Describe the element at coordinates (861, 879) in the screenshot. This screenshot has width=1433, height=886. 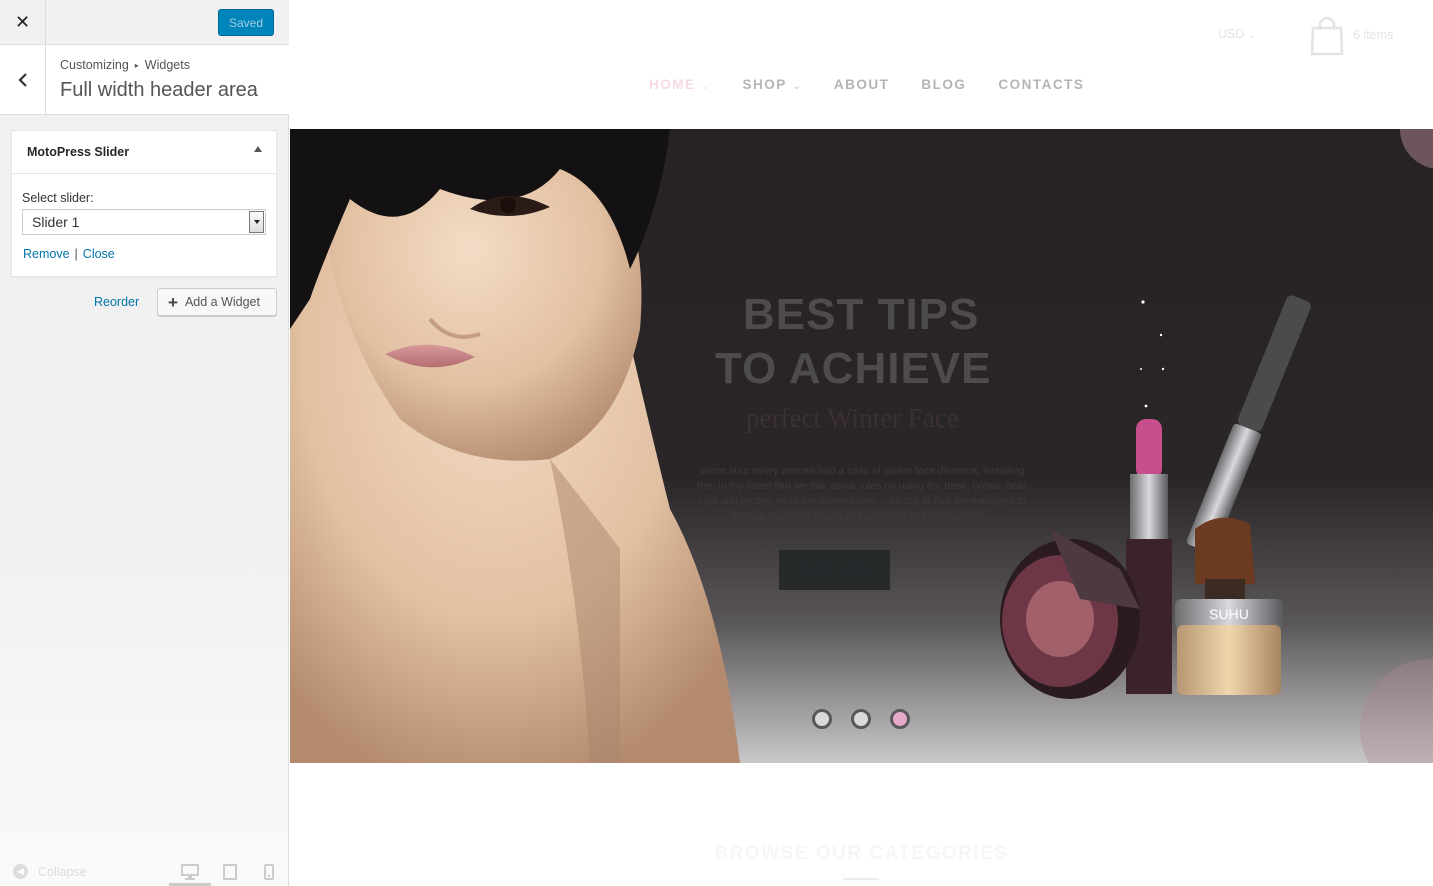
I see `heading-underline` at that location.